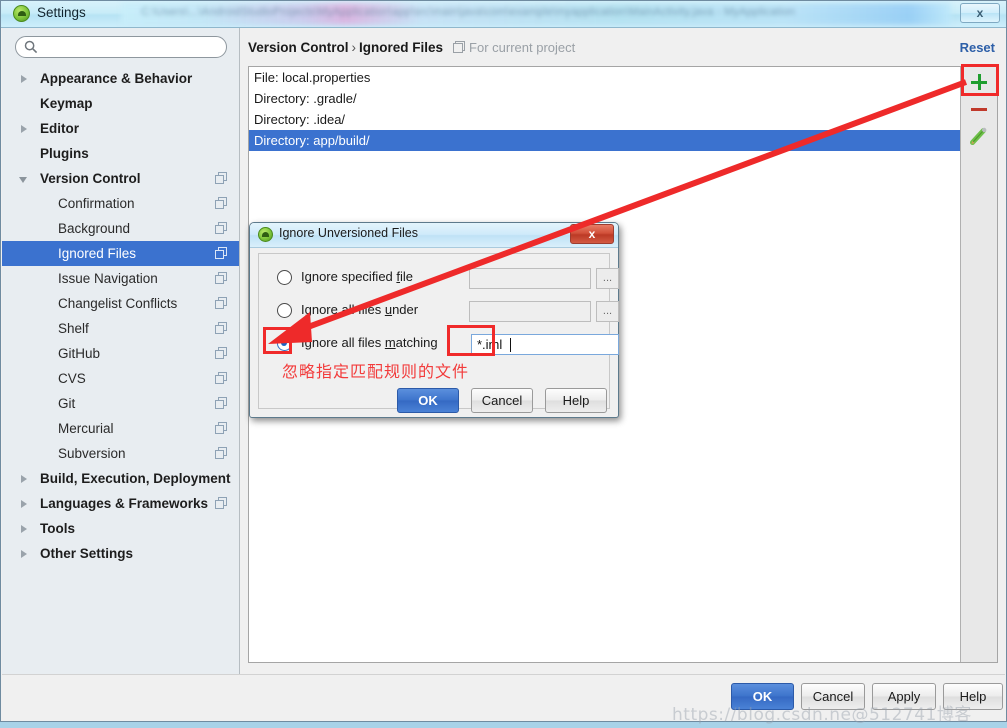 This screenshot has width=1007, height=728. What do you see at coordinates (57, 528) in the screenshot?
I see `sidebar-item-label: Tools` at bounding box center [57, 528].